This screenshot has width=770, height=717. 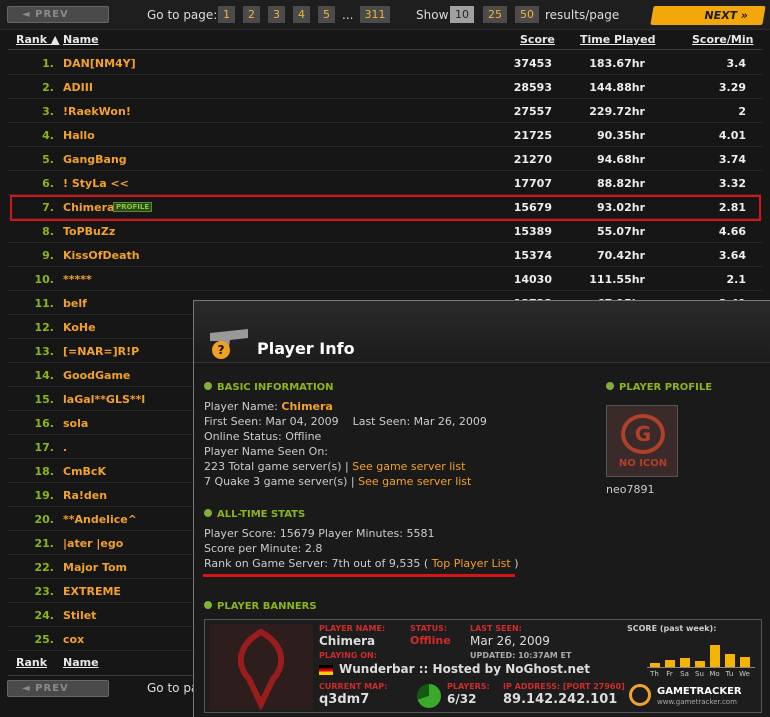 What do you see at coordinates (44, 591) in the screenshot?
I see `rank-cell: 23.` at bounding box center [44, 591].